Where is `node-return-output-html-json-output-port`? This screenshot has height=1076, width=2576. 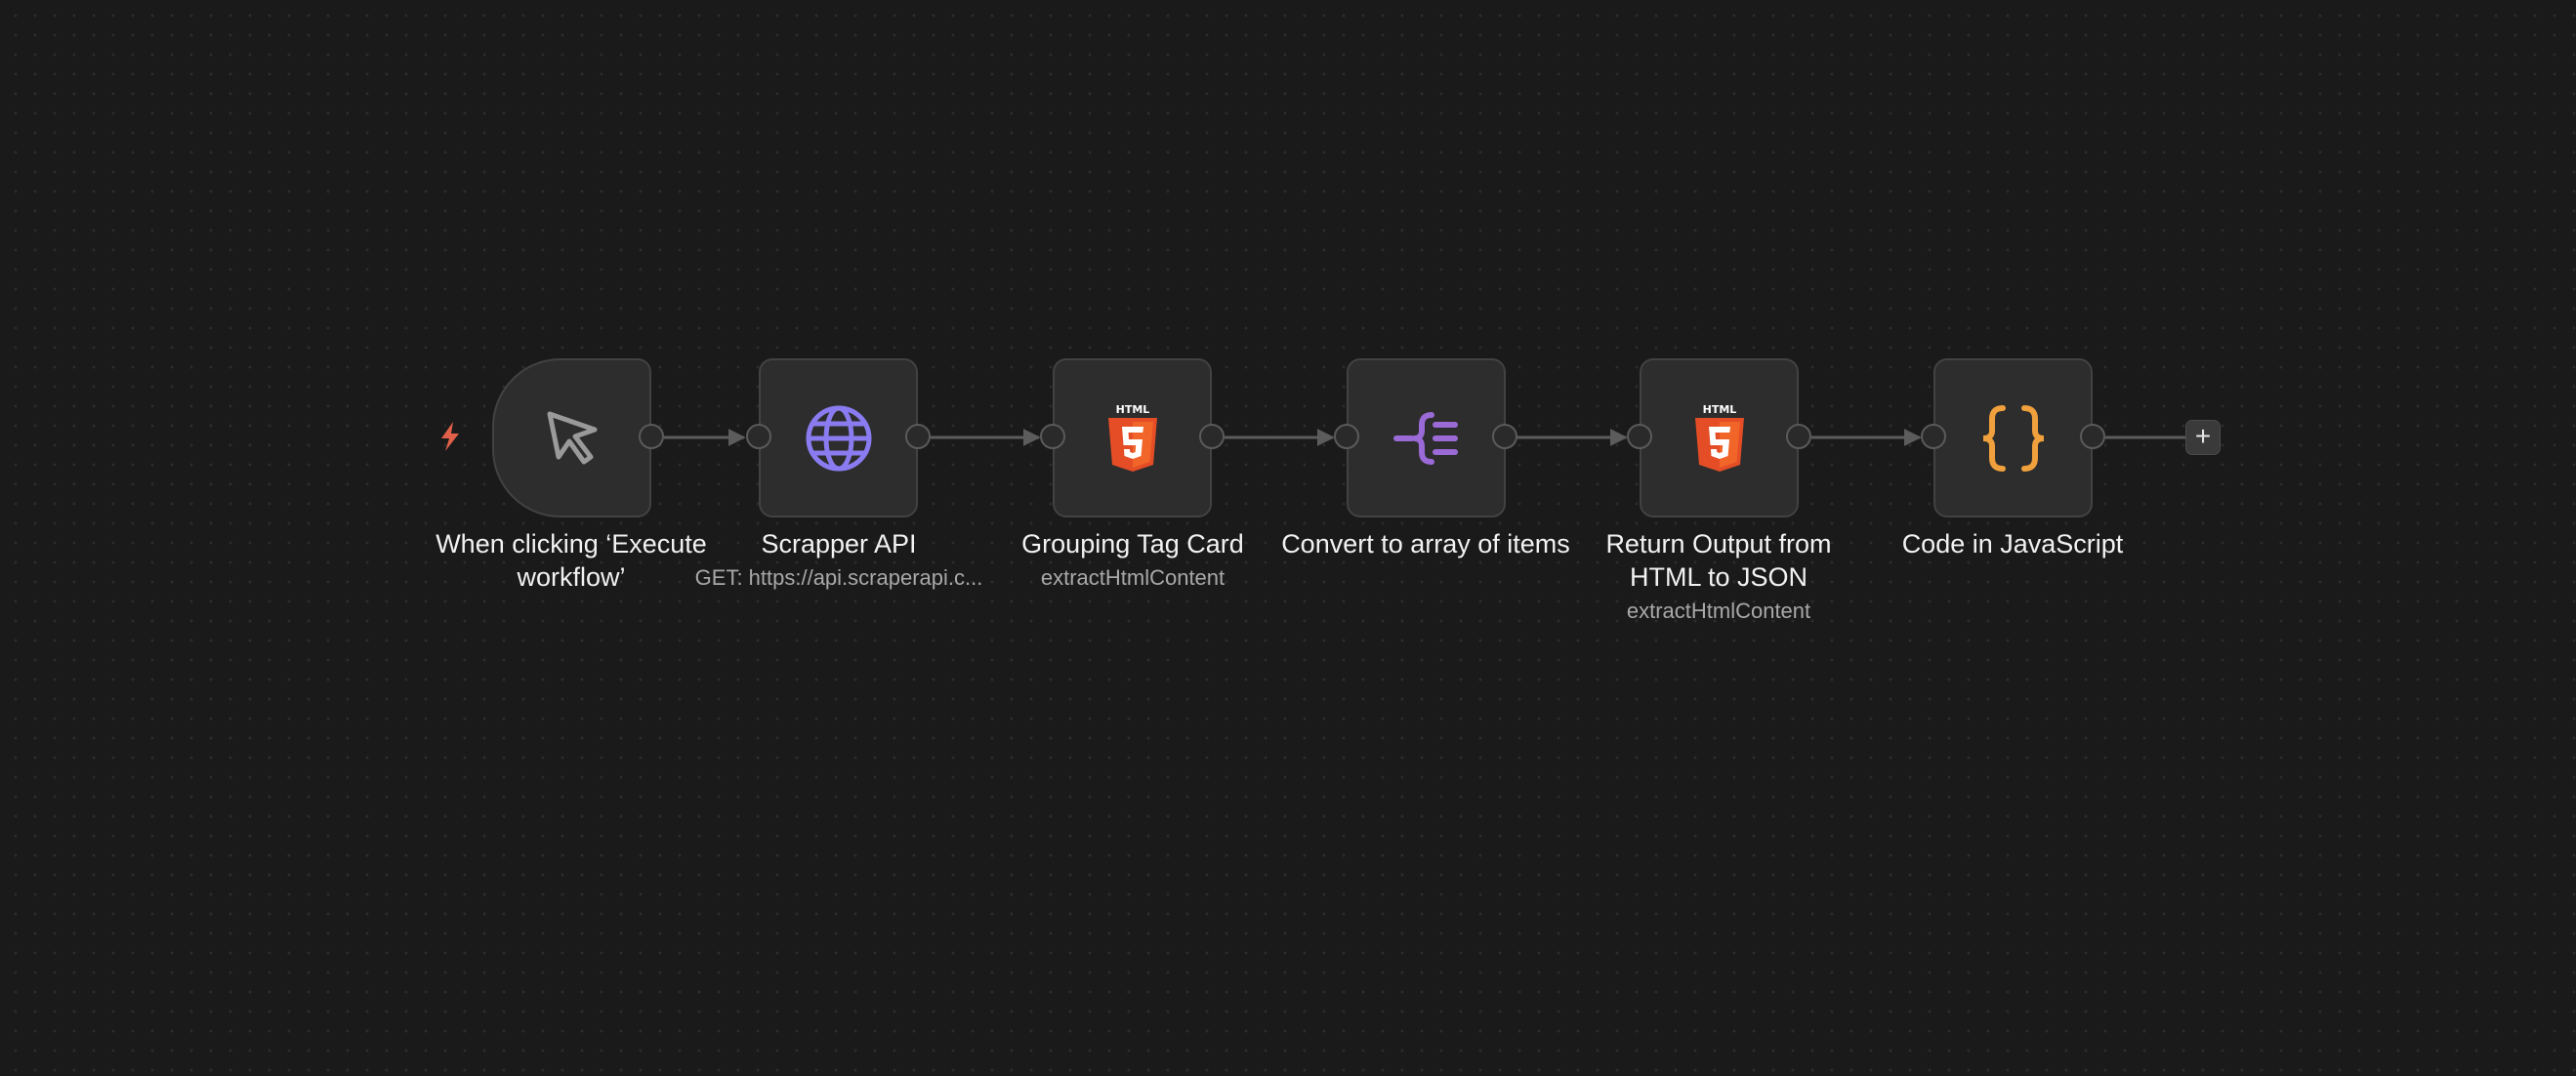 node-return-output-html-json-output-port is located at coordinates (1798, 436).